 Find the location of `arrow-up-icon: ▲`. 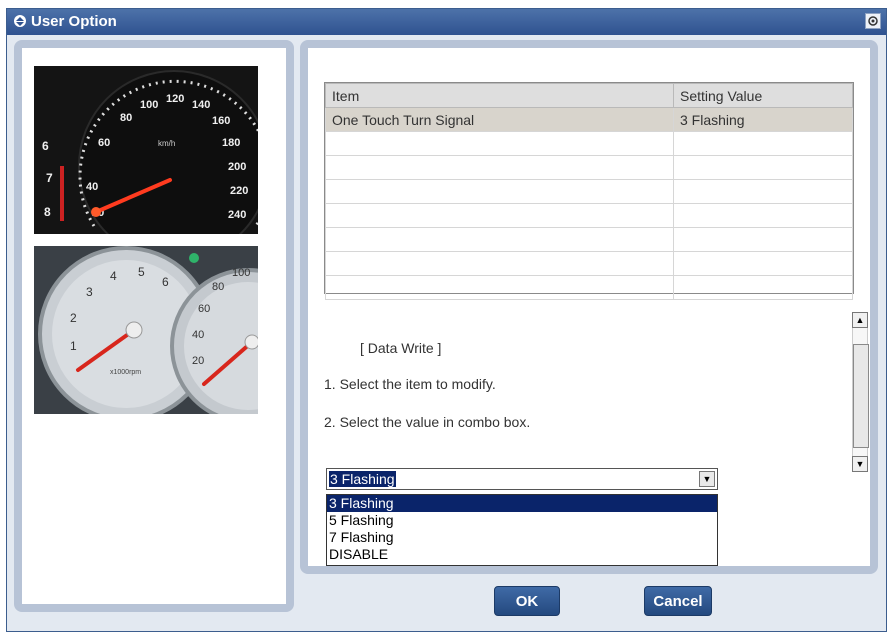

arrow-up-icon: ▲ is located at coordinates (860, 320).